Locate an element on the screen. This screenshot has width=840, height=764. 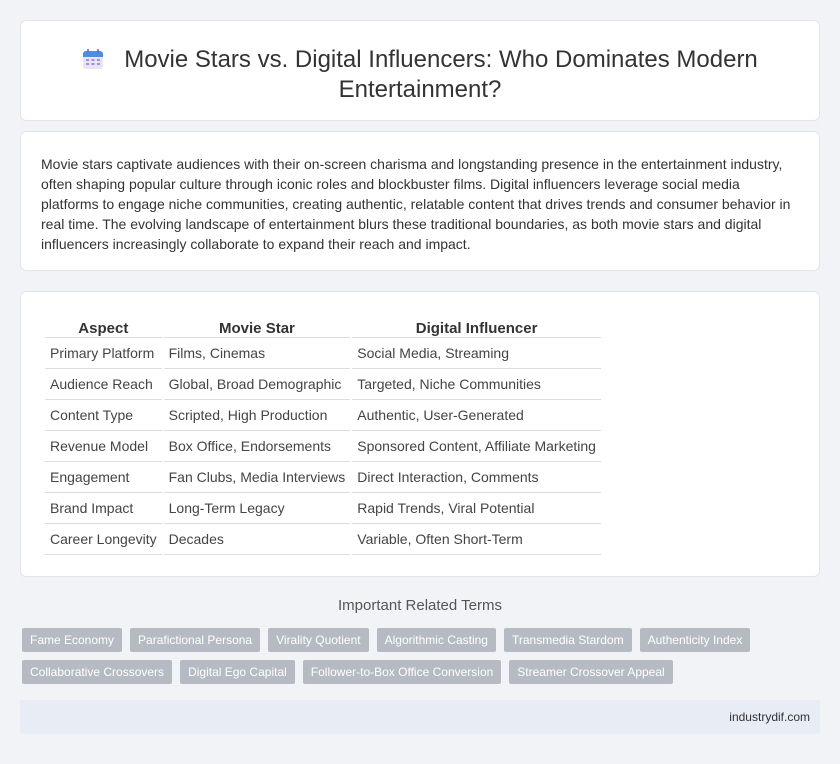
table-cell: Decades is located at coordinates (257, 539).